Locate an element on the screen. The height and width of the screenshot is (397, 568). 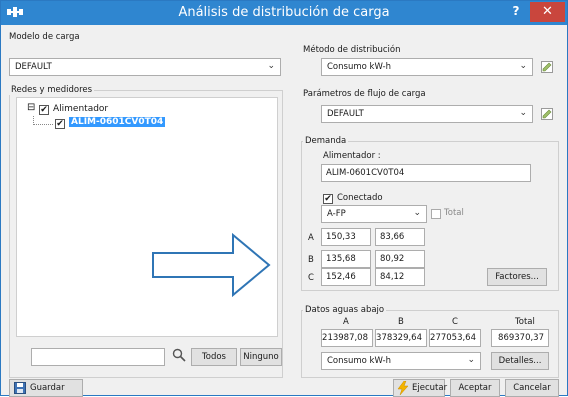
load-model-label: Modelo de carga is located at coordinates (44, 37).